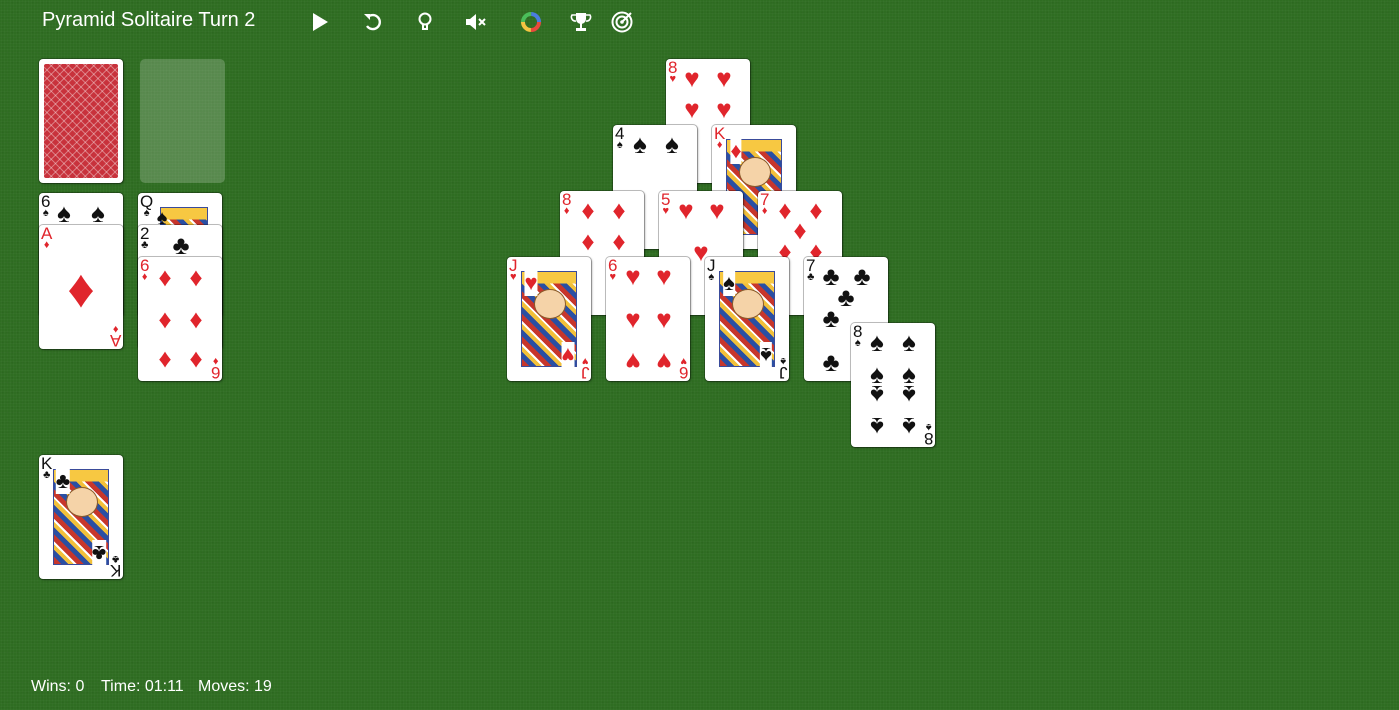  What do you see at coordinates (673, 72) in the screenshot?
I see `card-corner: 8 ♥` at bounding box center [673, 72].